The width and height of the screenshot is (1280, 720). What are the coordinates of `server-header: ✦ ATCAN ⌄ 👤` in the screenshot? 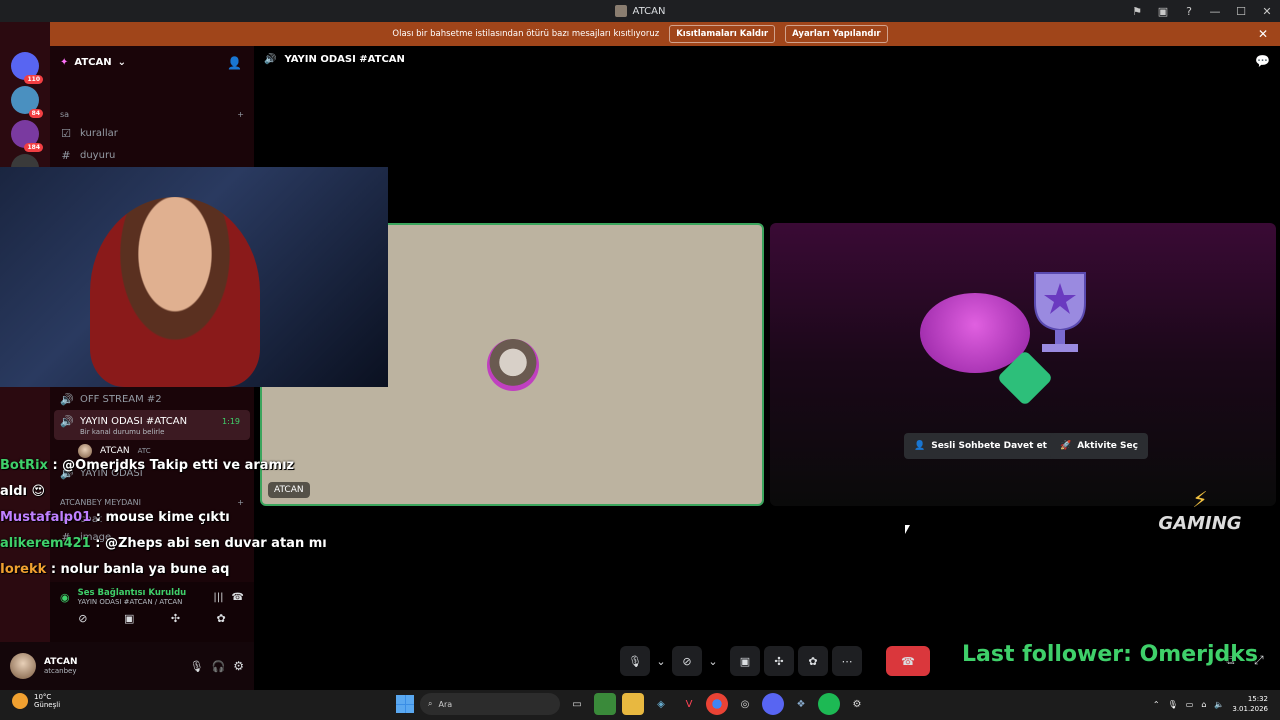 It's located at (152, 62).